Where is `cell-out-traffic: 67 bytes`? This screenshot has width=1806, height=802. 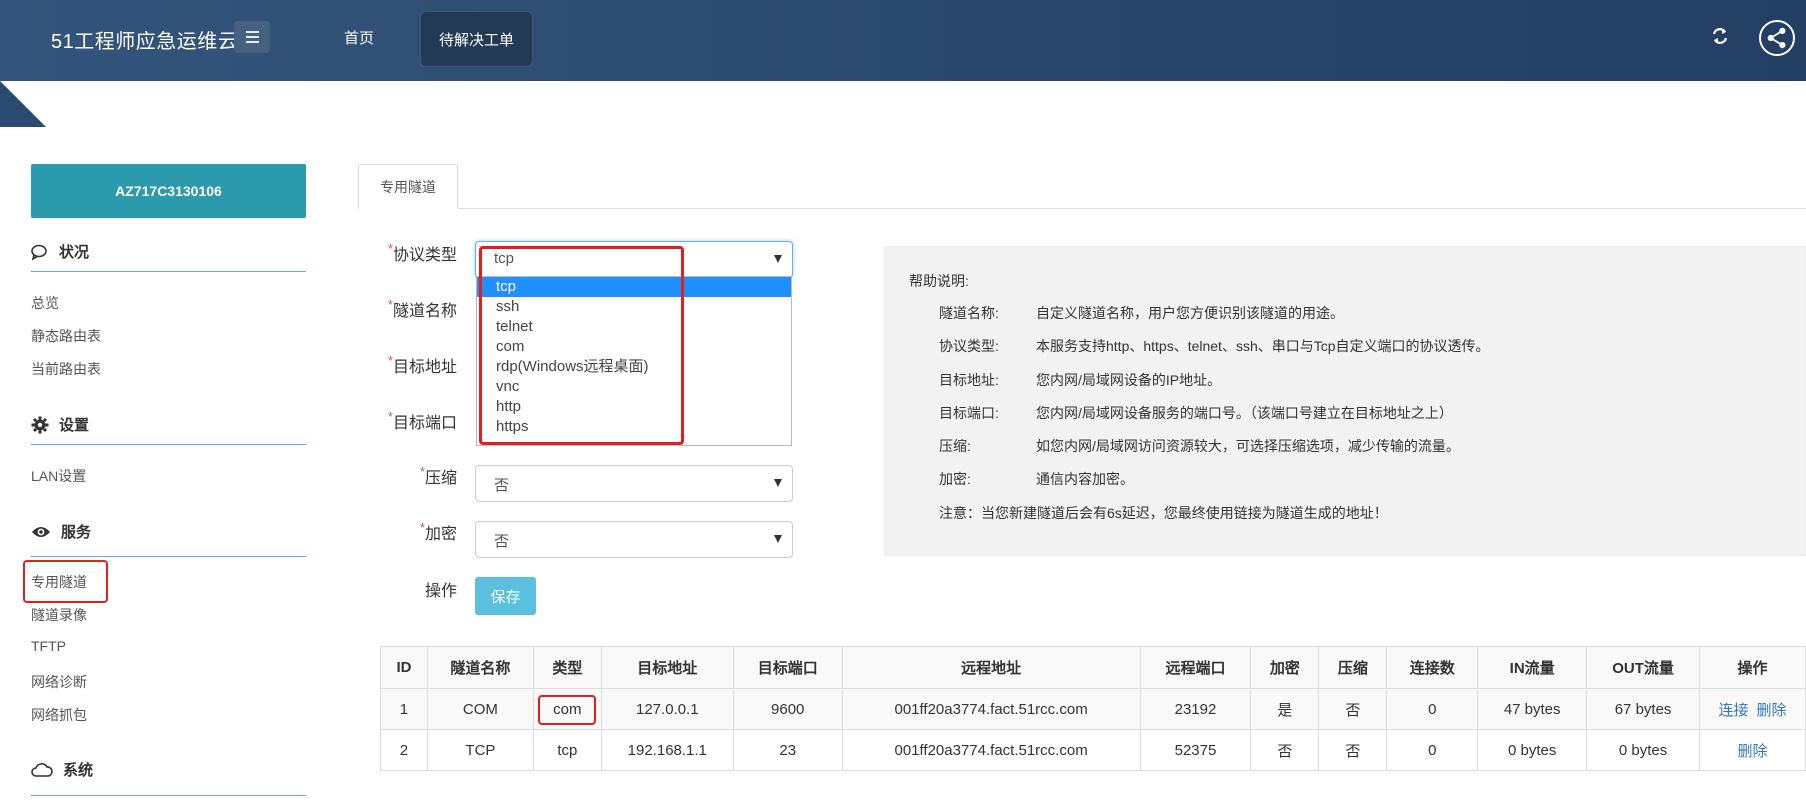 cell-out-traffic: 67 bytes is located at coordinates (1643, 709).